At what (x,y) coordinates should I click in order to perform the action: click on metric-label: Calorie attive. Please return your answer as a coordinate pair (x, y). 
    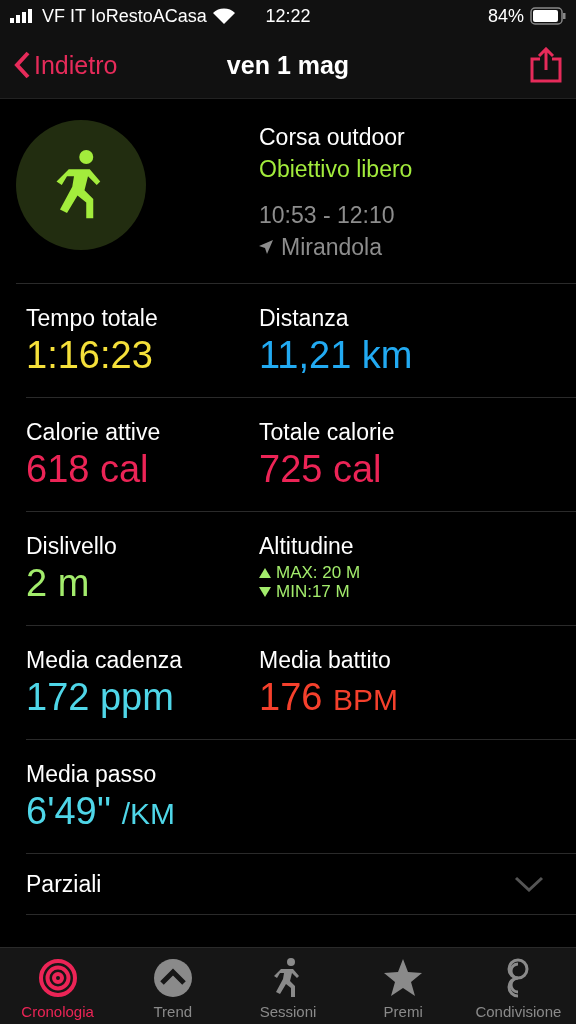
    Looking at the image, I should click on (93, 432).